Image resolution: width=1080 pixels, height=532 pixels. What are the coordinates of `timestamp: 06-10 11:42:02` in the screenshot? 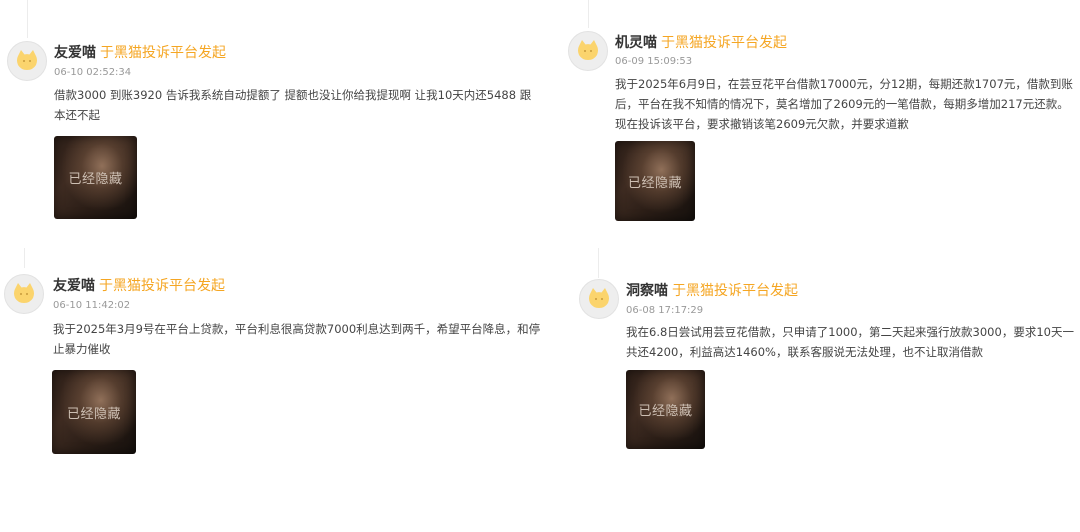 It's located at (92, 305).